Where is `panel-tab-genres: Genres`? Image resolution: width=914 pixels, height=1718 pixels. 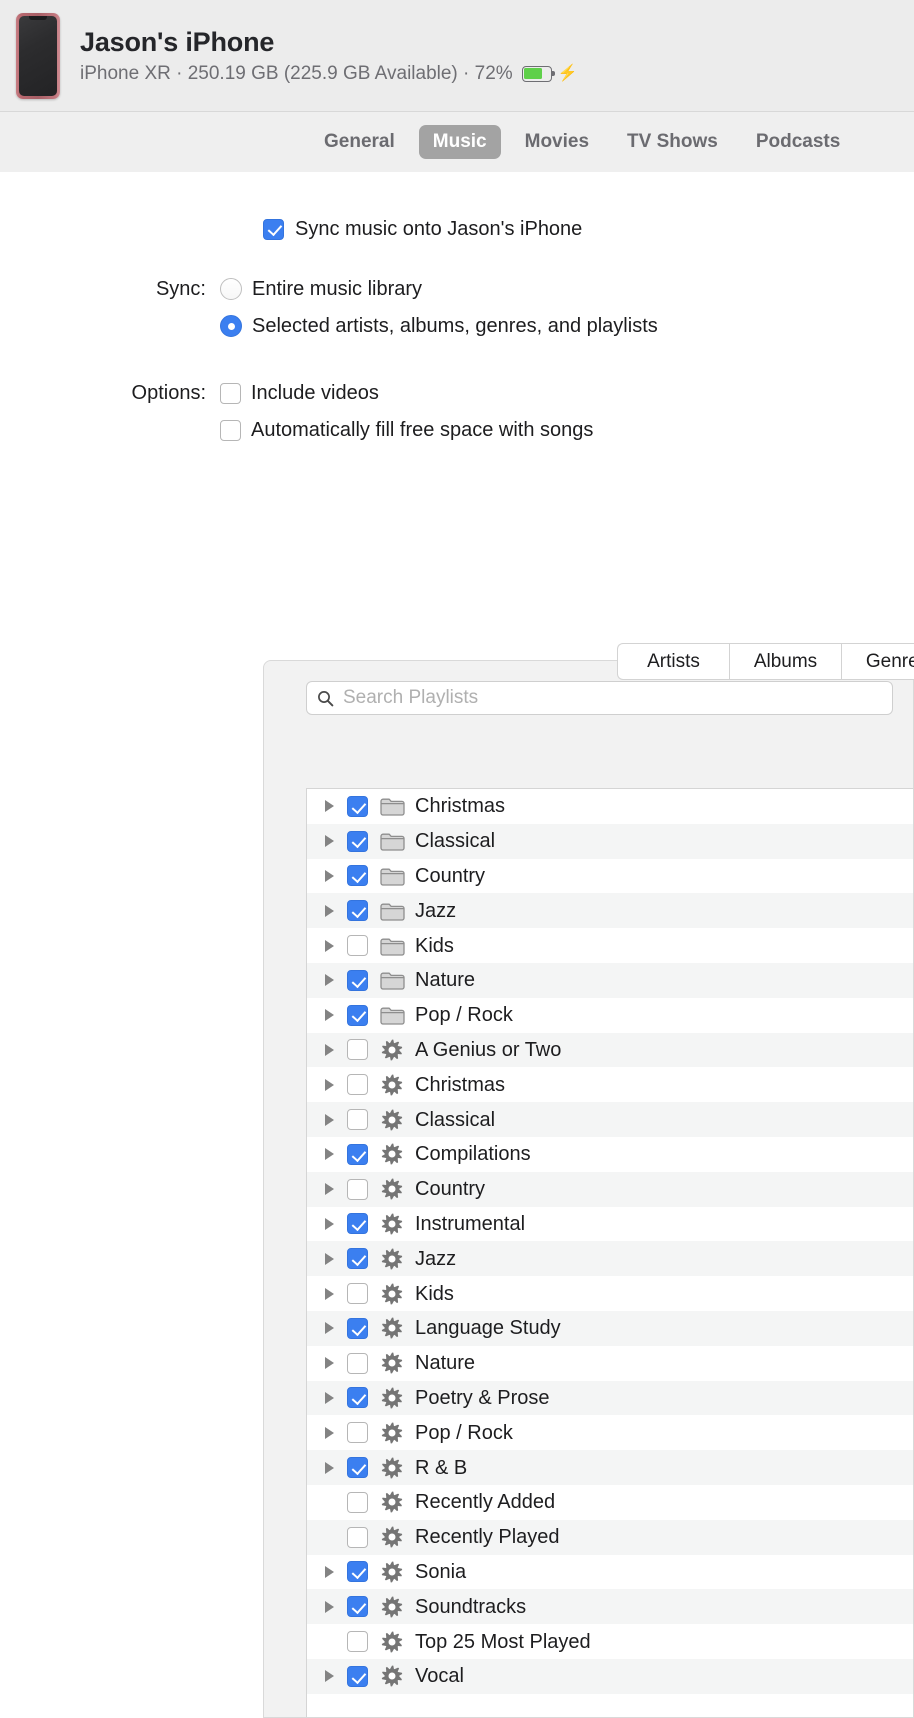 panel-tab-genres: Genres is located at coordinates (877, 661).